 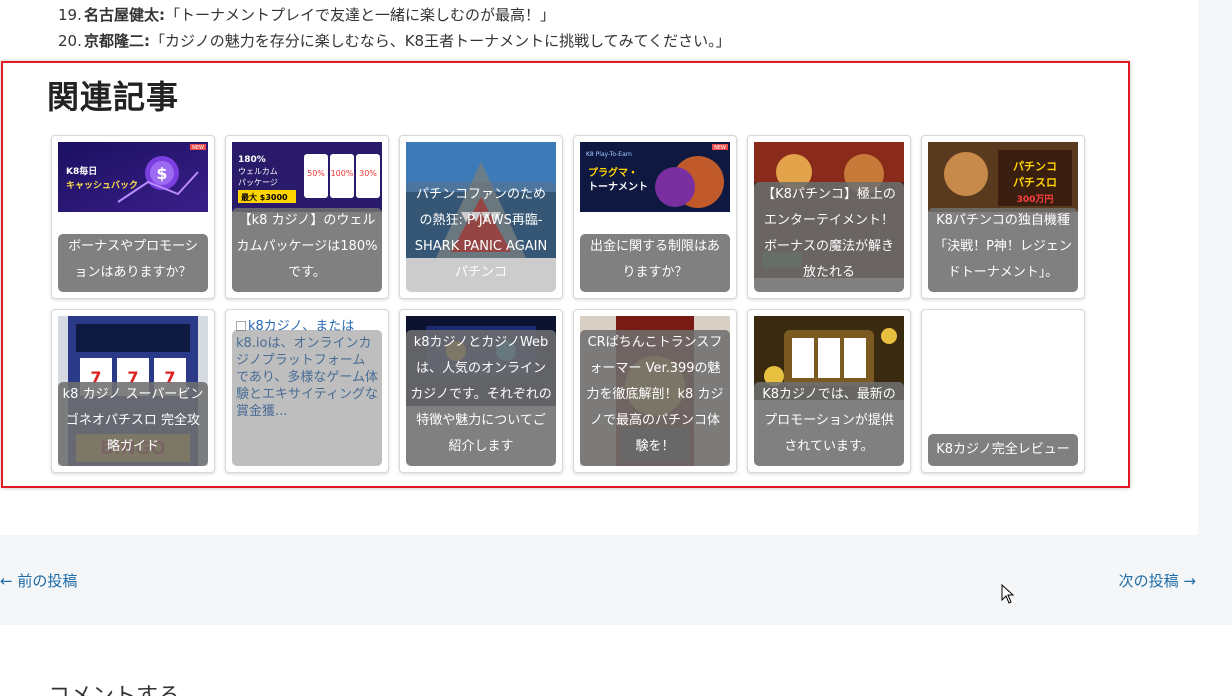 I want to click on card-caption: 【k8 カジノ】のウェルカムパッケージは180%です。, so click(x=307, y=250).